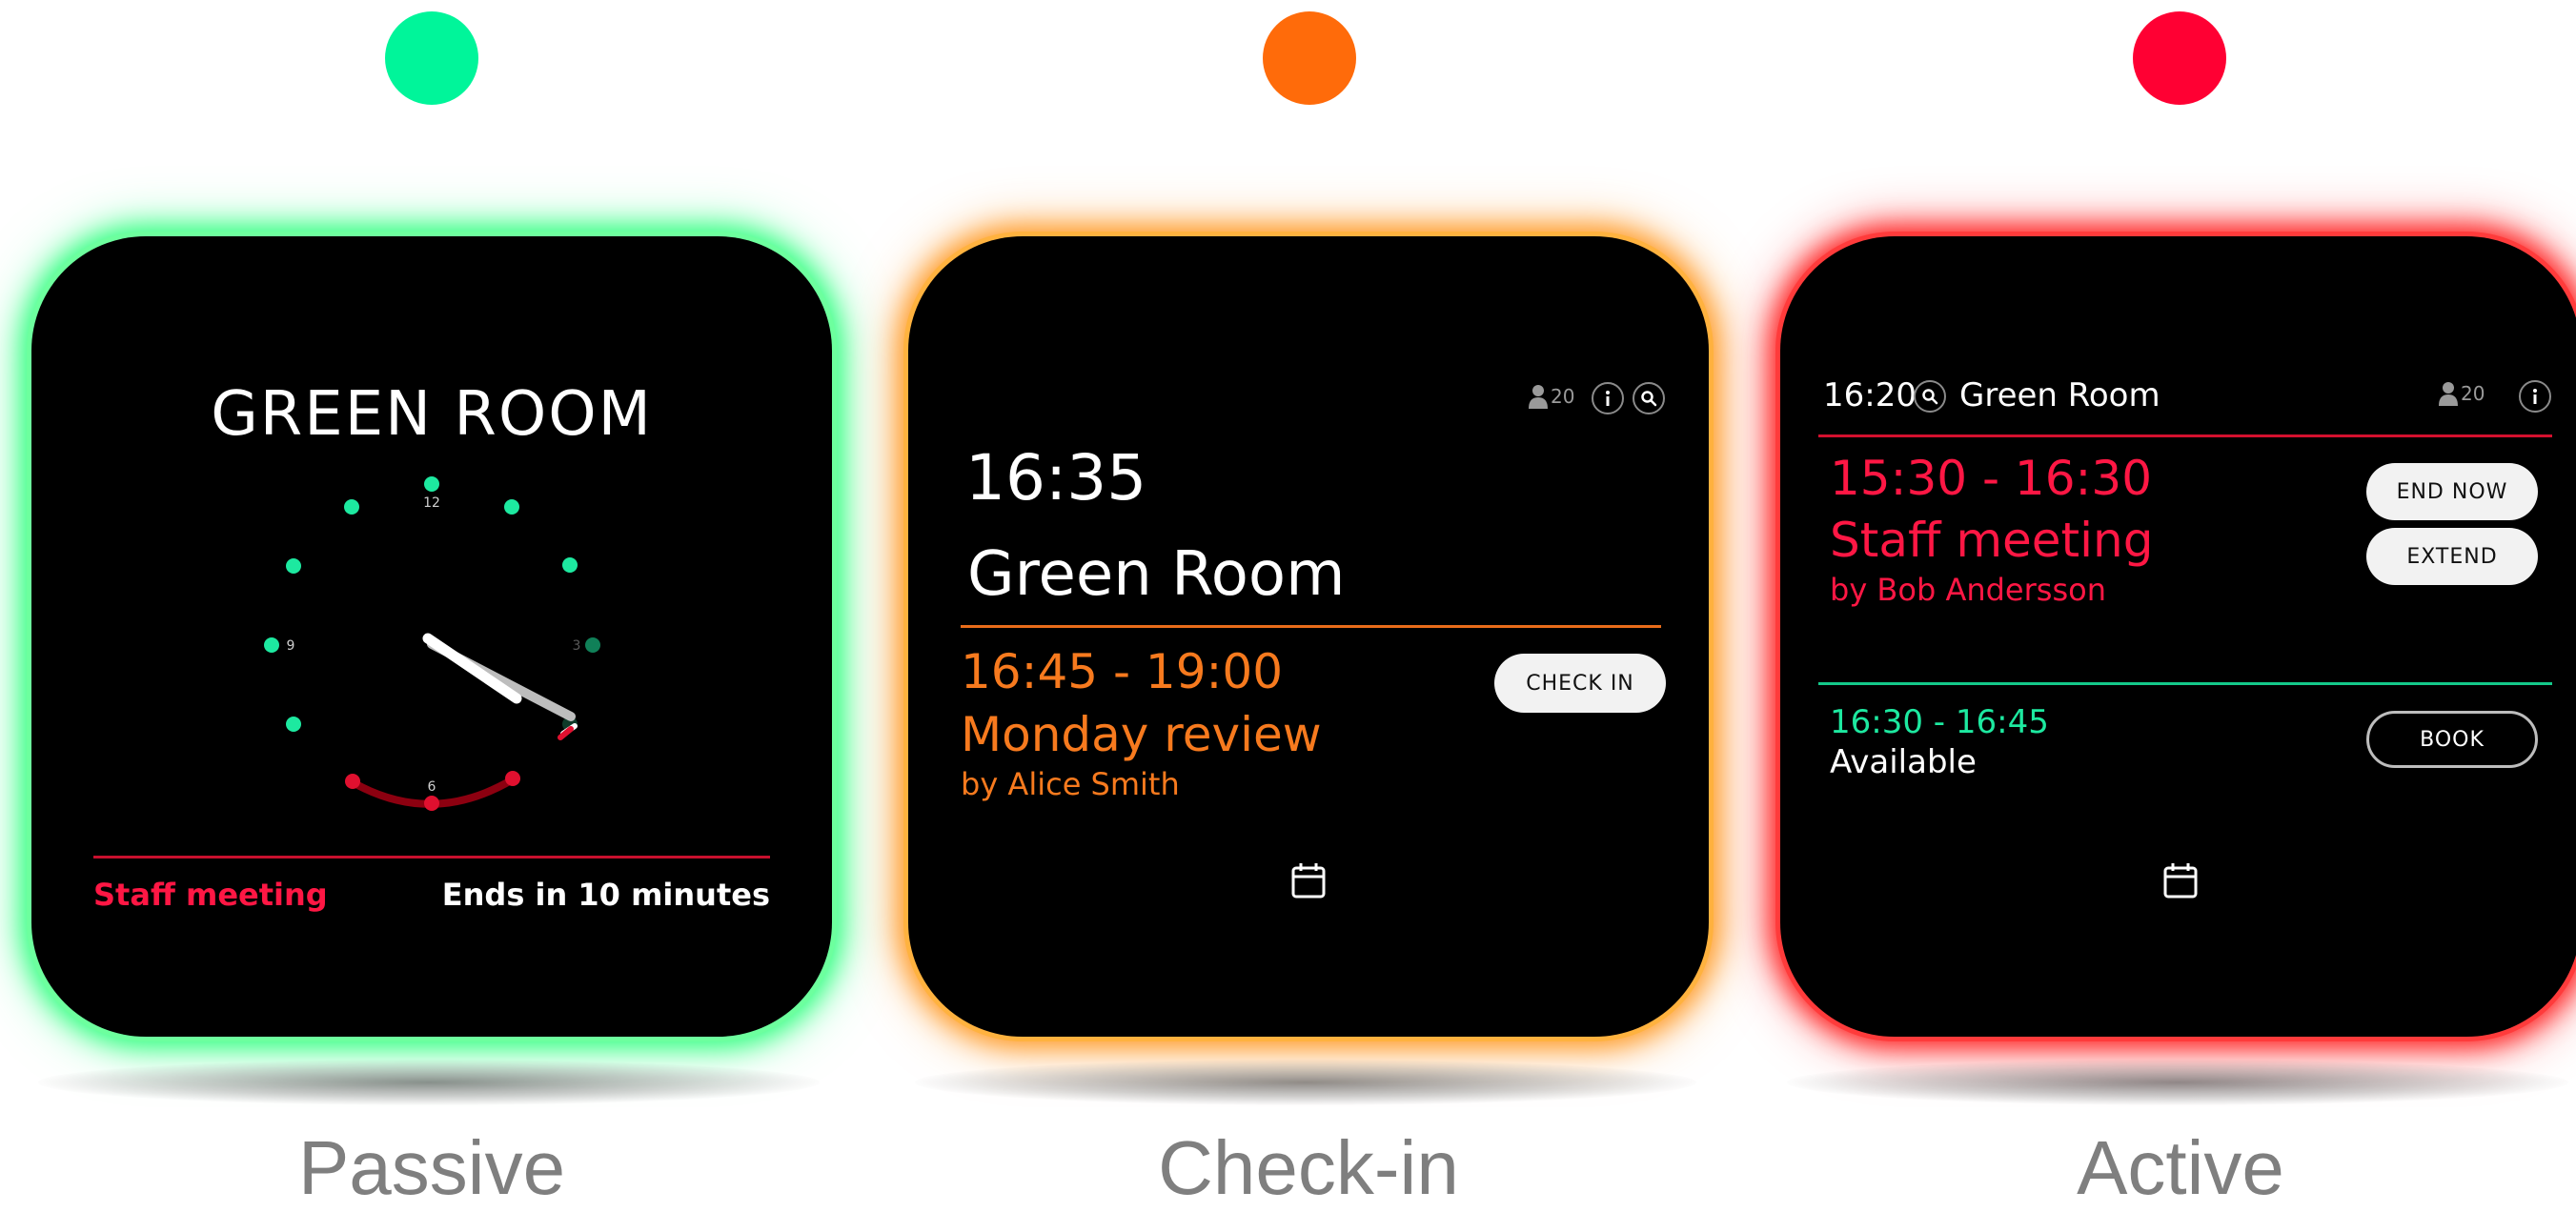 This screenshot has height=1212, width=2576. Describe the element at coordinates (1870, 395) in the screenshot. I see `header-time: 16:20` at that location.